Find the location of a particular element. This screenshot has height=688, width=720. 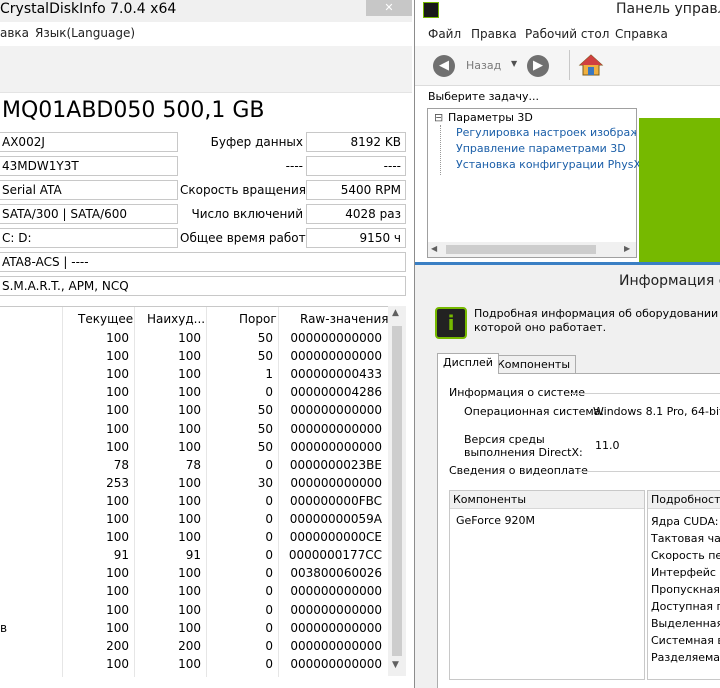

smart-cell-worst: 91 is located at coordinates (193, 555).